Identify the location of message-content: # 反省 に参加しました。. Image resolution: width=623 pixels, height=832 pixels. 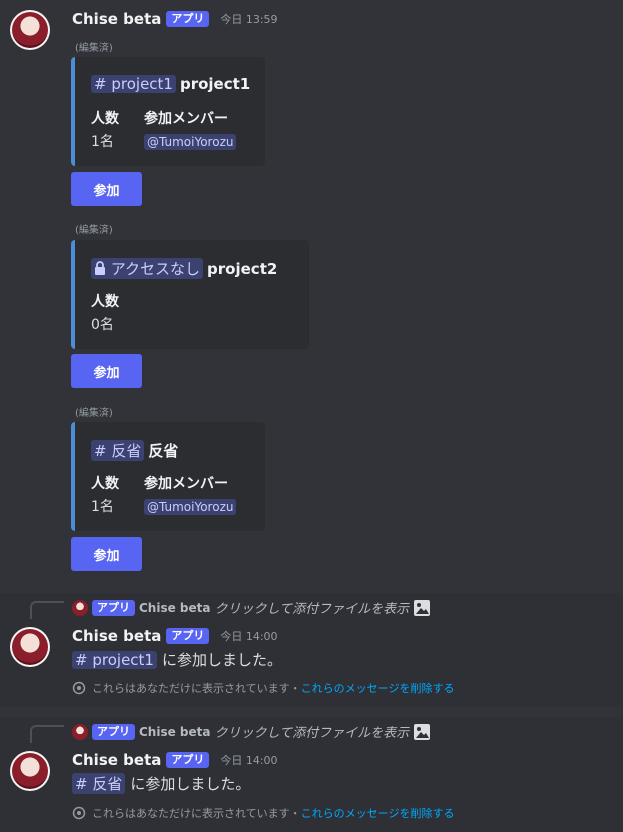
(161, 783).